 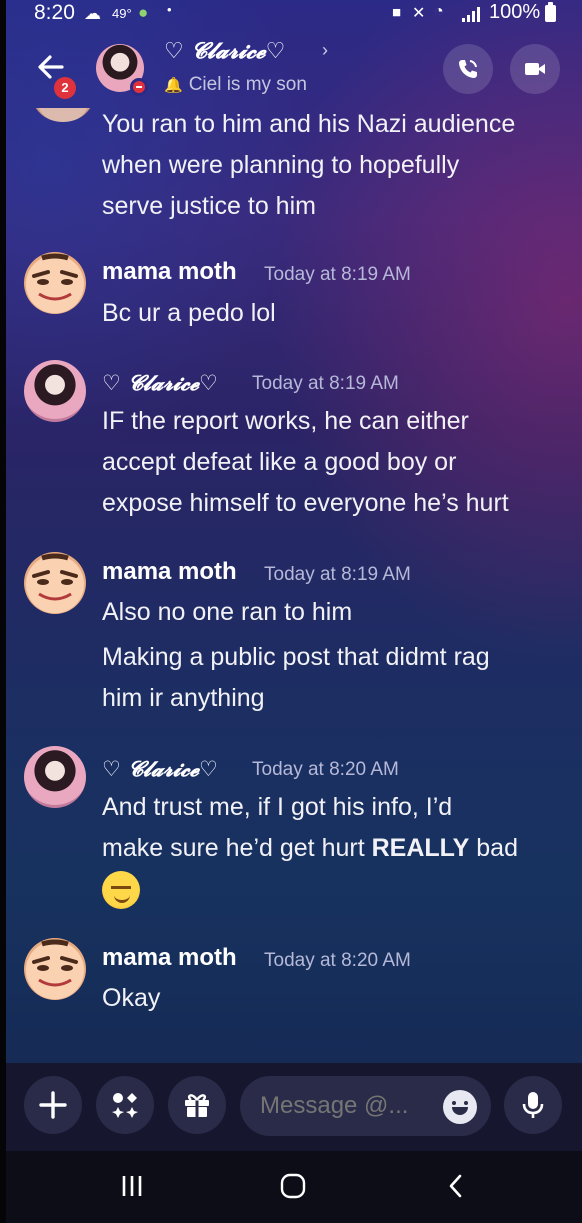 What do you see at coordinates (247, 84) in the screenshot?
I see `contact-status-text: Ciel is my son` at bounding box center [247, 84].